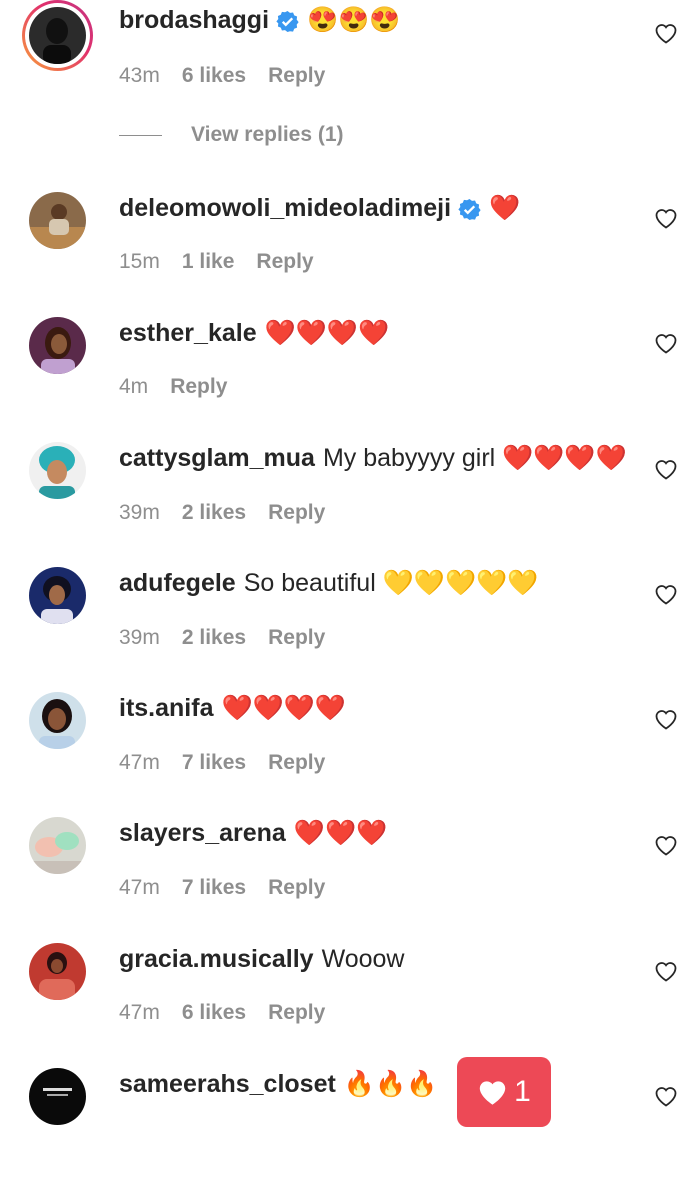 The image size is (698, 1192). What do you see at coordinates (166, 708) in the screenshot?
I see `username: its.anifa` at bounding box center [166, 708].